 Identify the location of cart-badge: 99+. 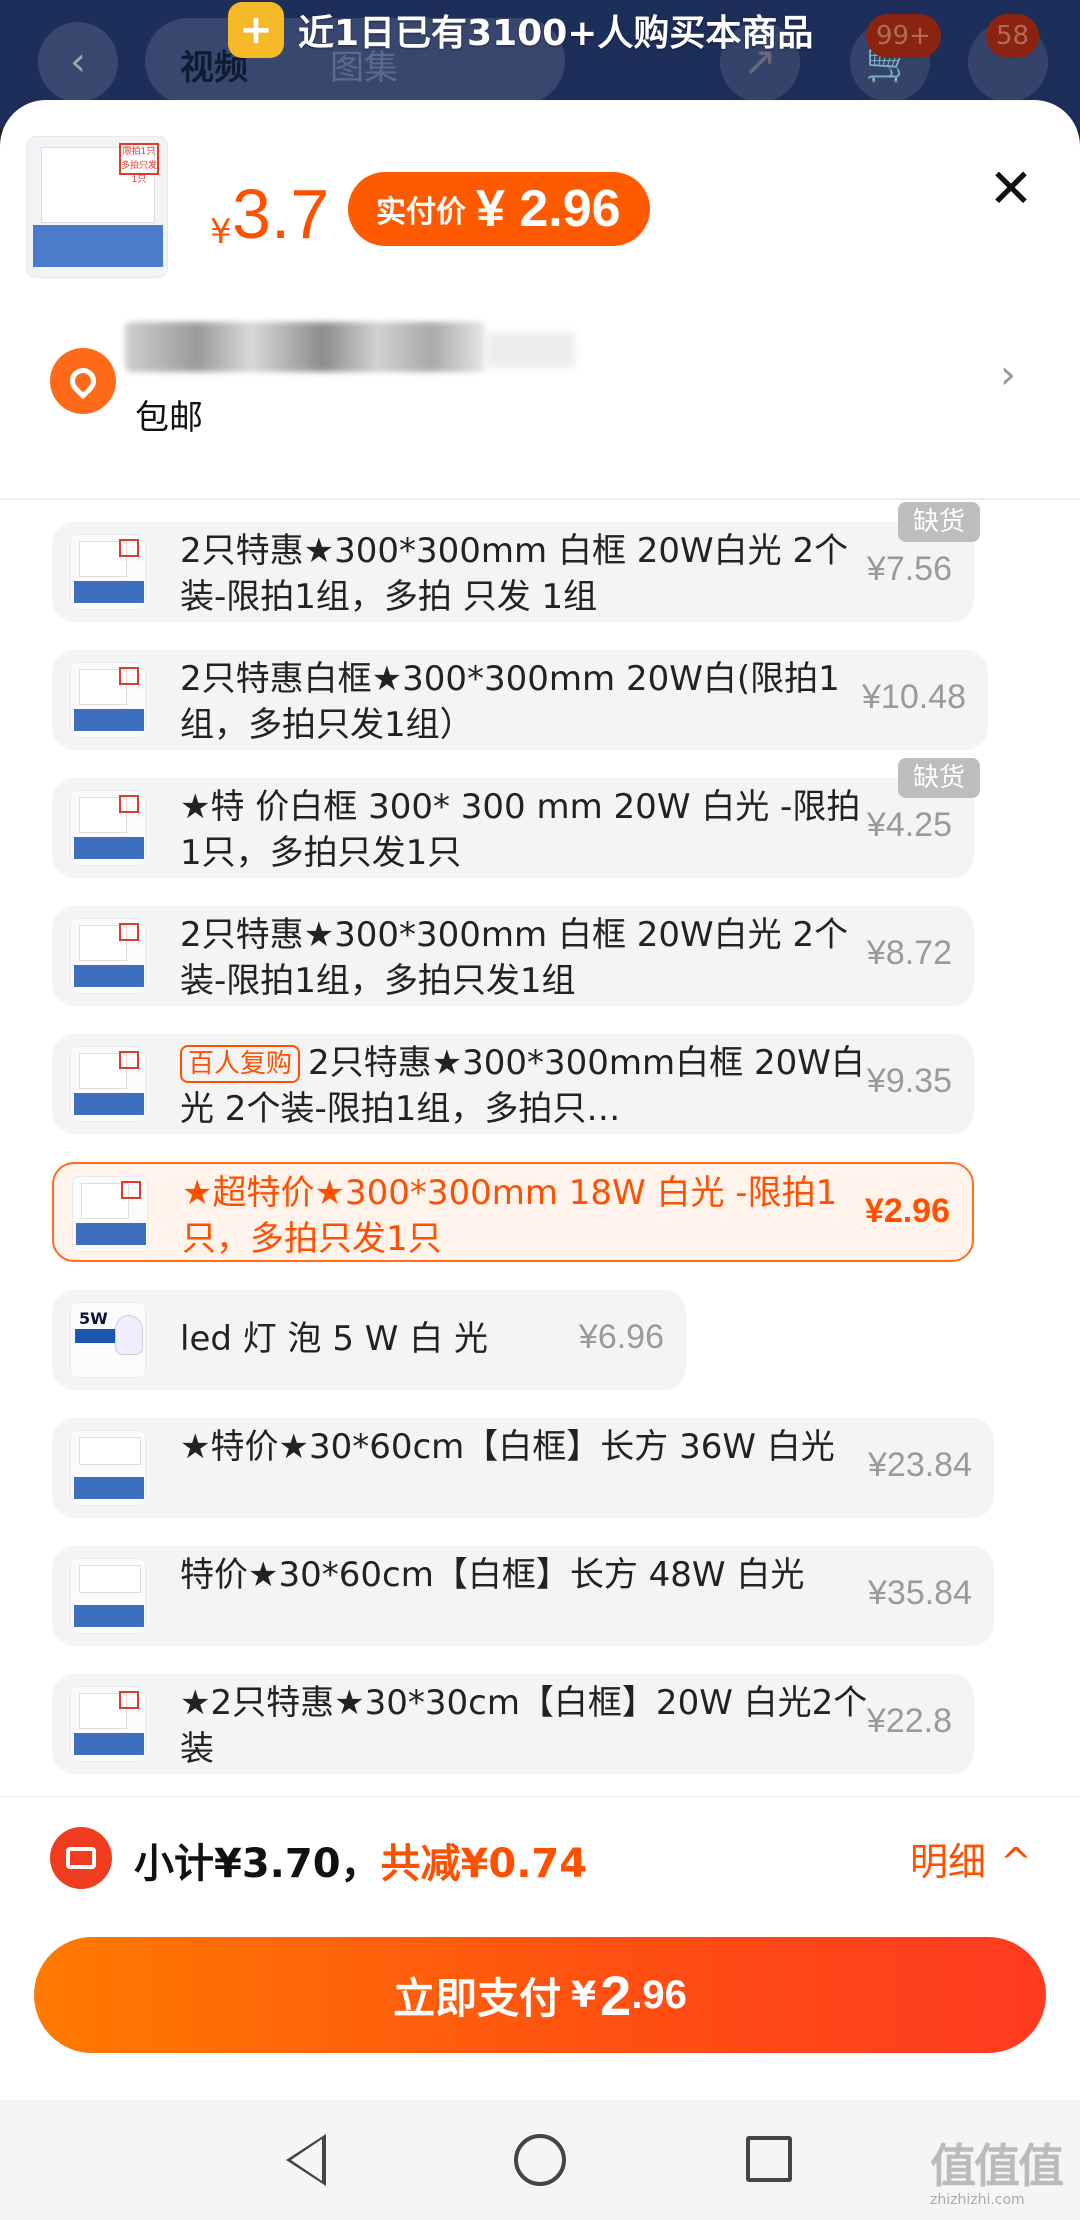
(903, 36).